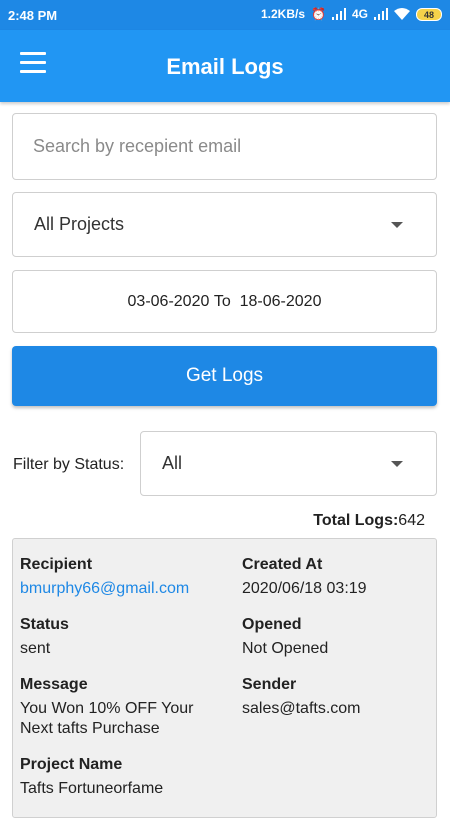 The width and height of the screenshot is (450, 818). I want to click on message-label: Message, so click(54, 684).